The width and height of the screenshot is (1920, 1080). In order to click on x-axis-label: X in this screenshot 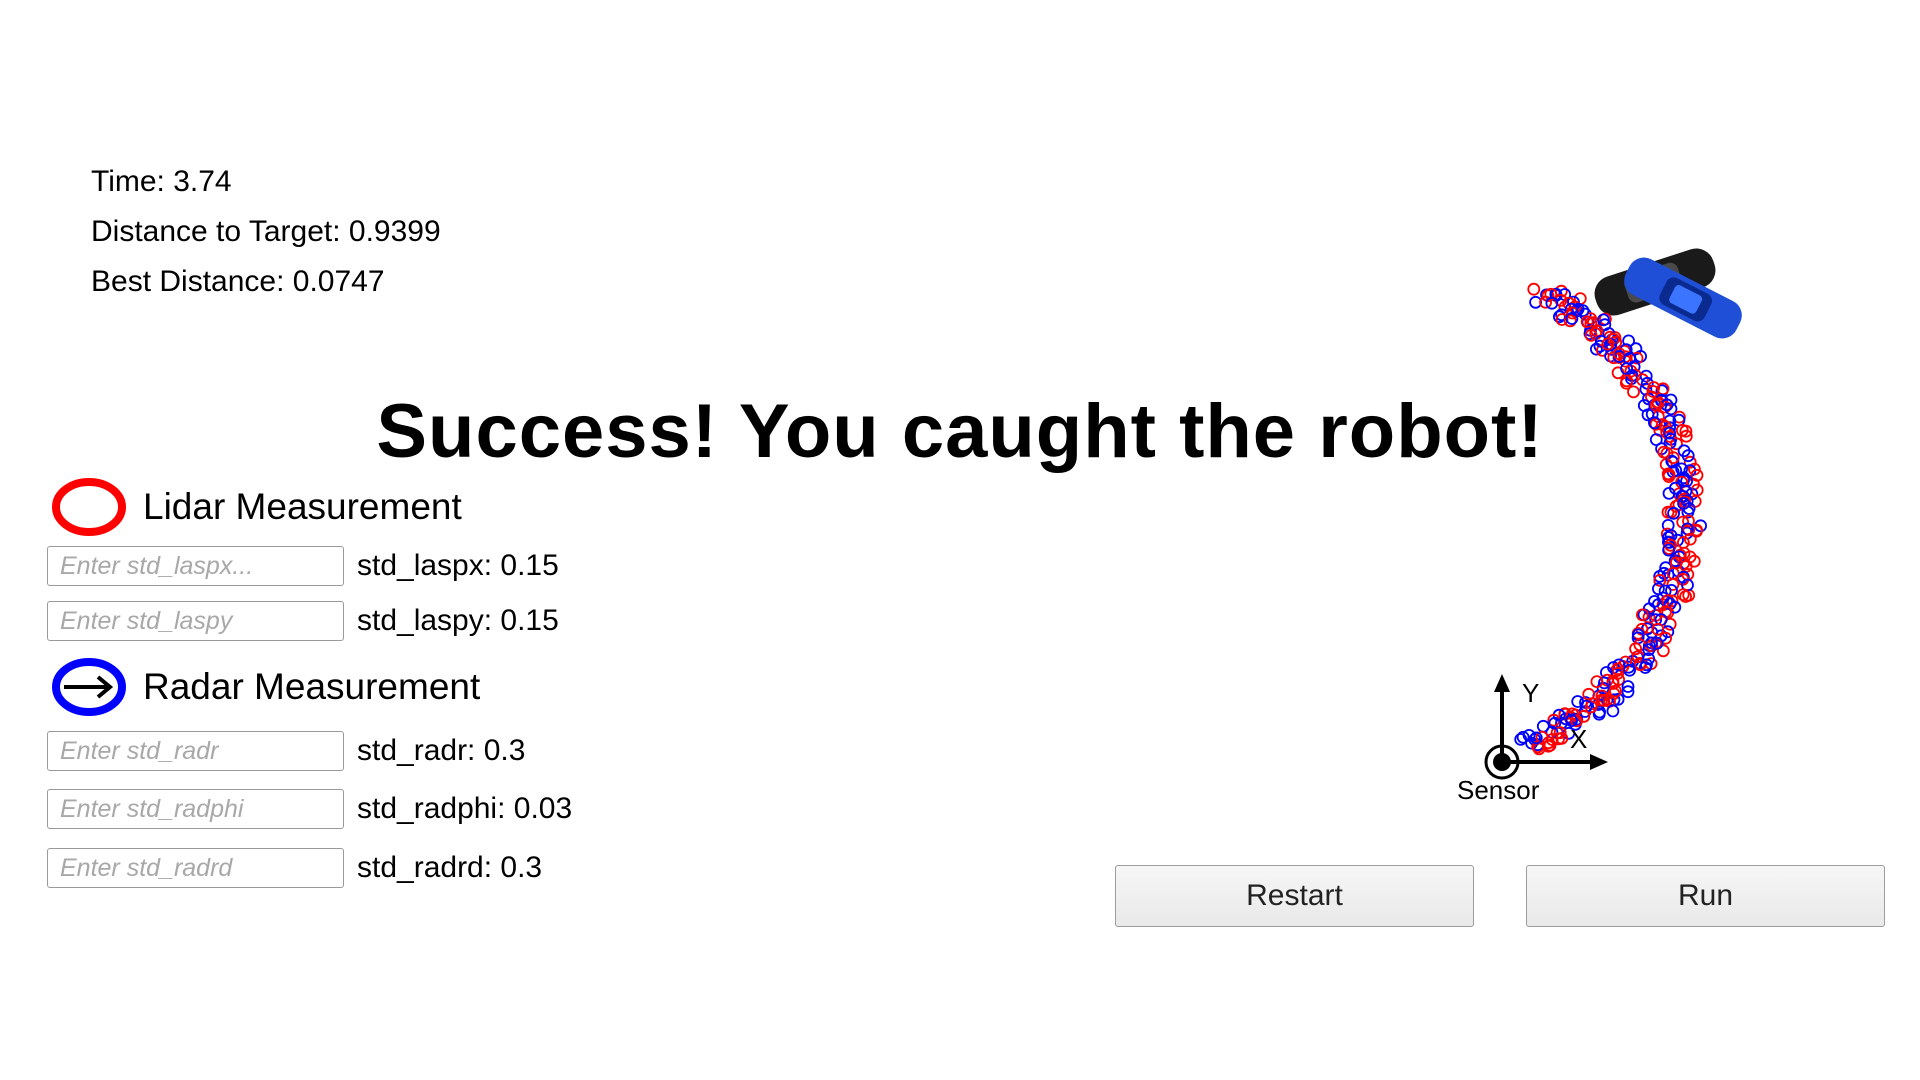, I will do `click(1578, 739)`.